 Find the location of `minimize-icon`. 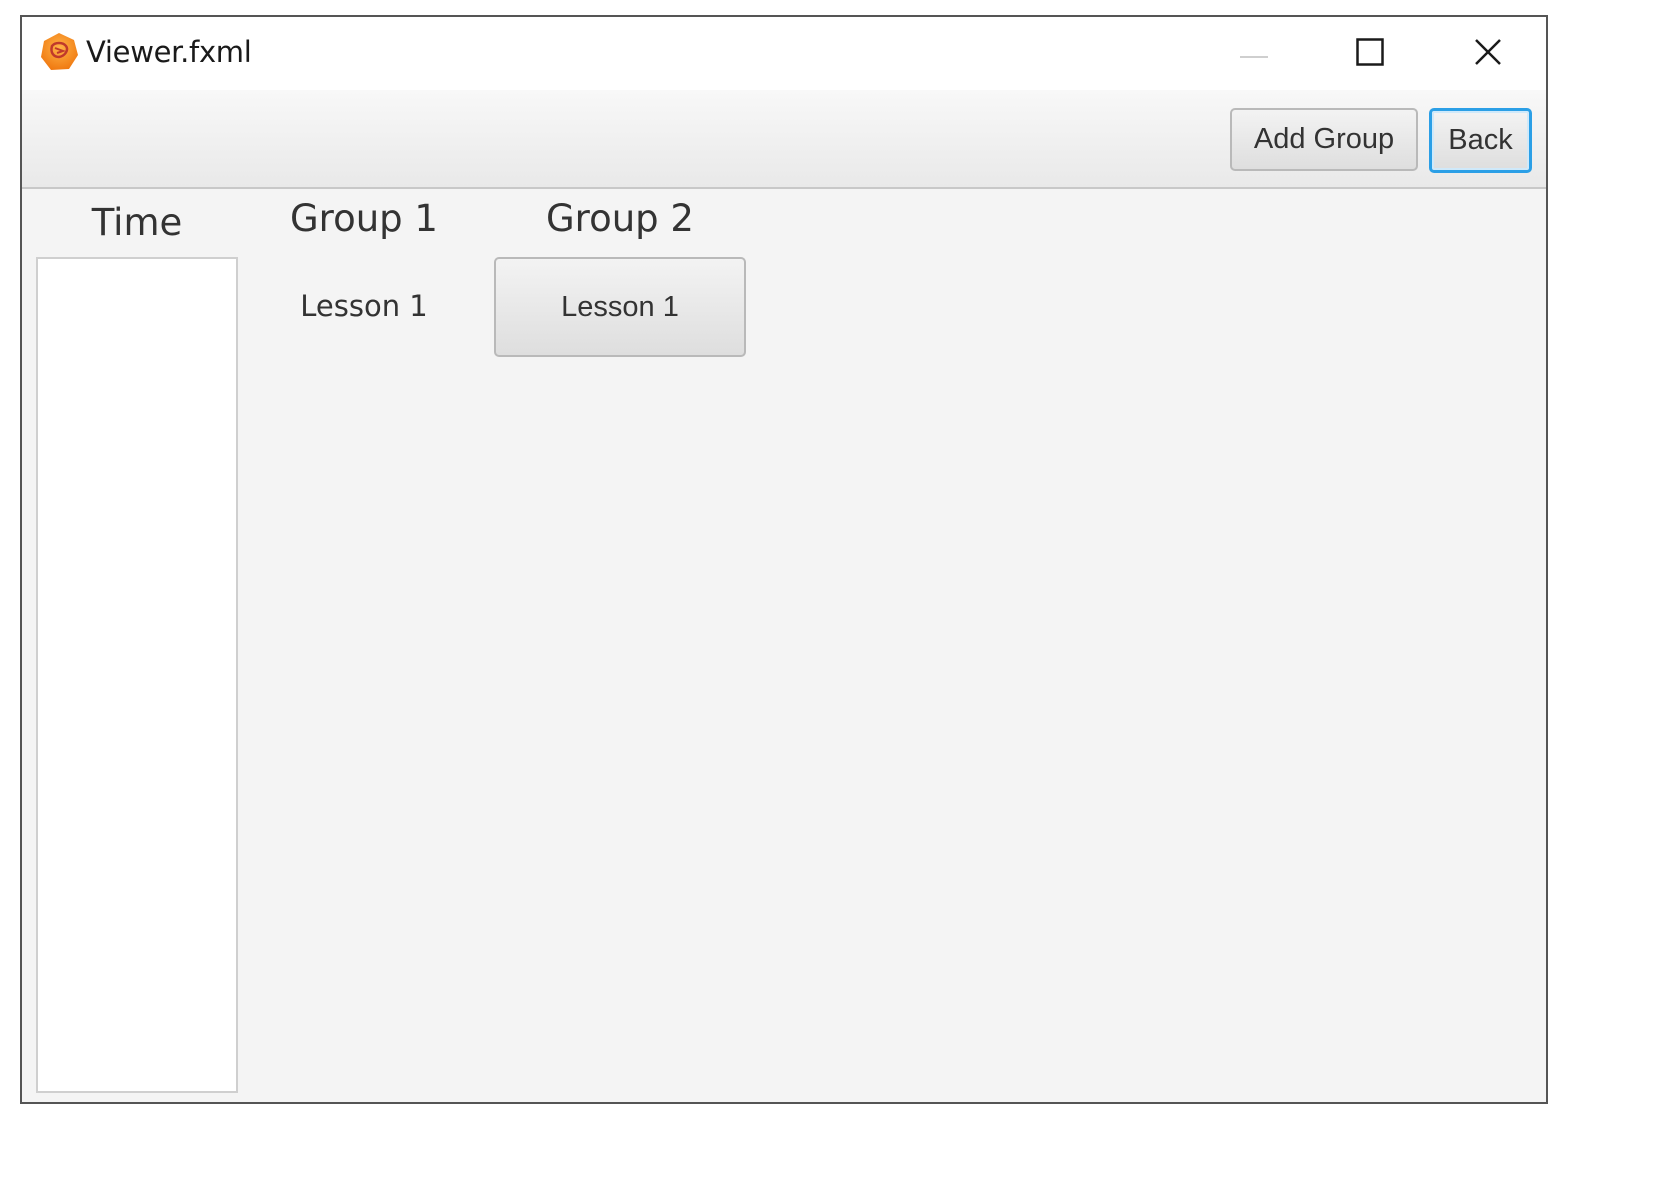

minimize-icon is located at coordinates (1254, 53).